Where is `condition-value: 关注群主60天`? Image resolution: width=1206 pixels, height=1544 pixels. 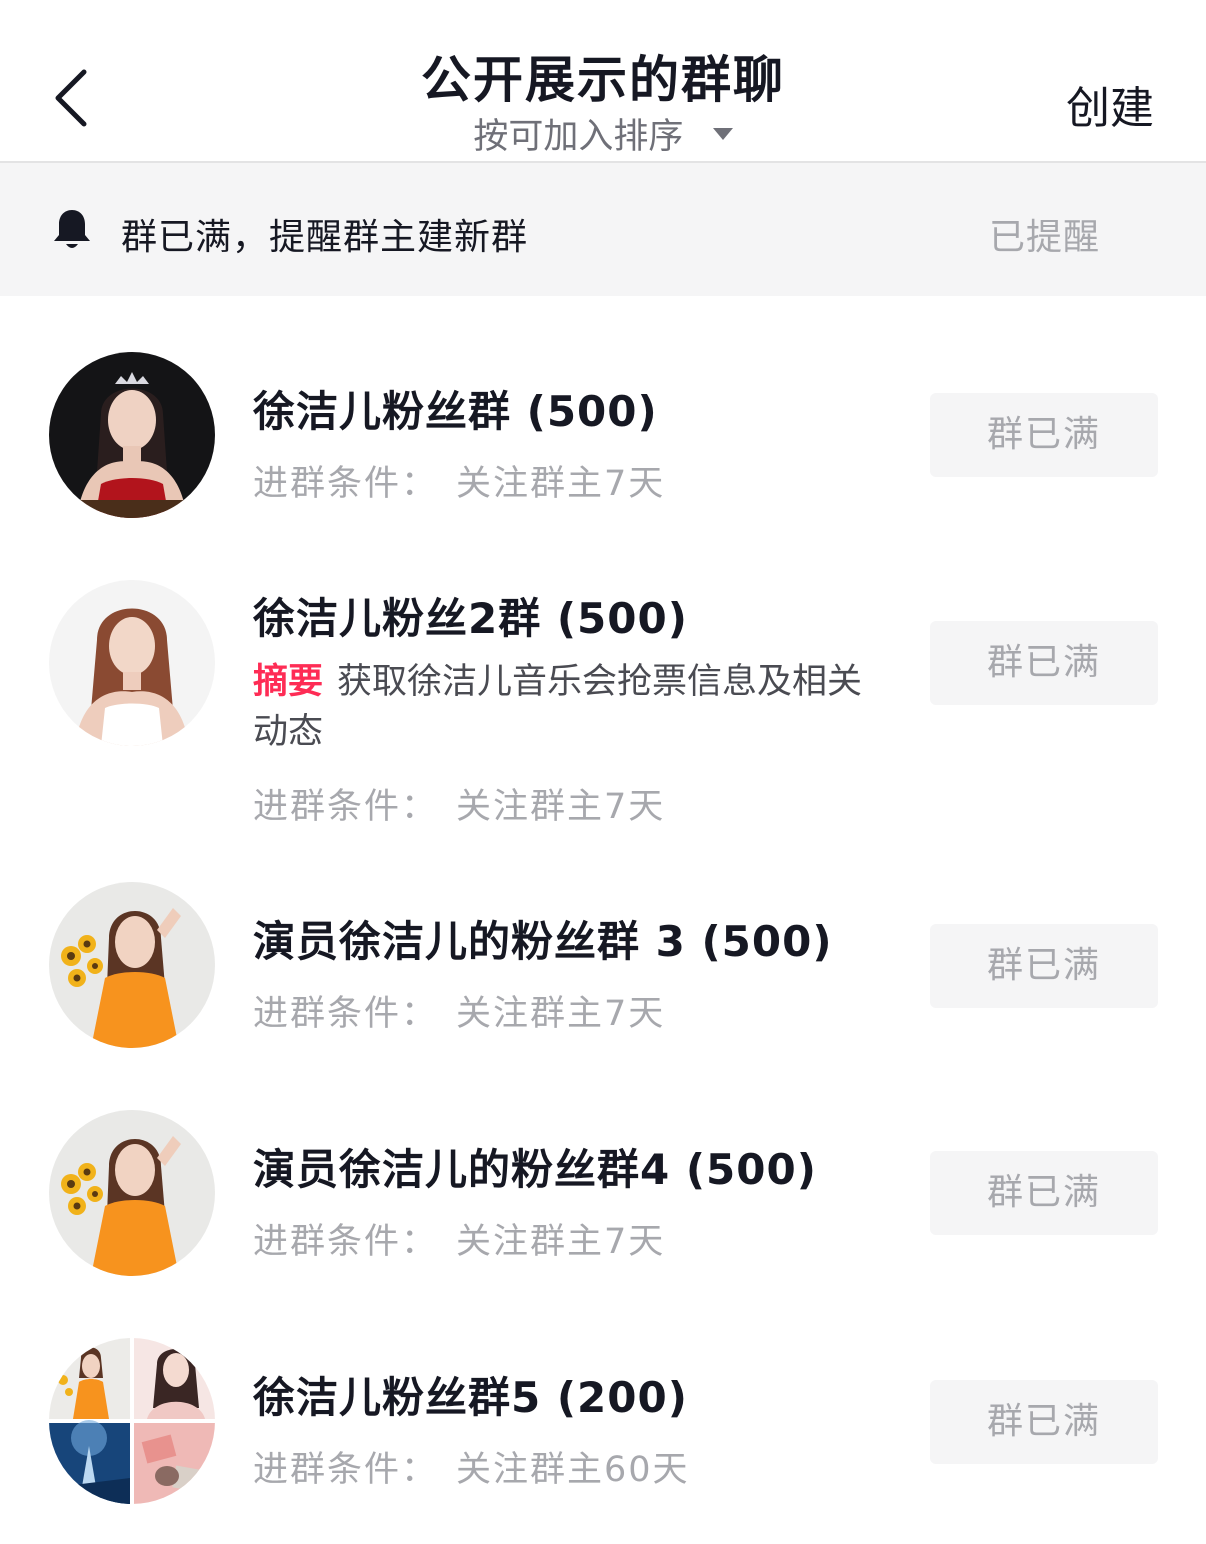 condition-value: 关注群主60天 is located at coordinates (573, 1470).